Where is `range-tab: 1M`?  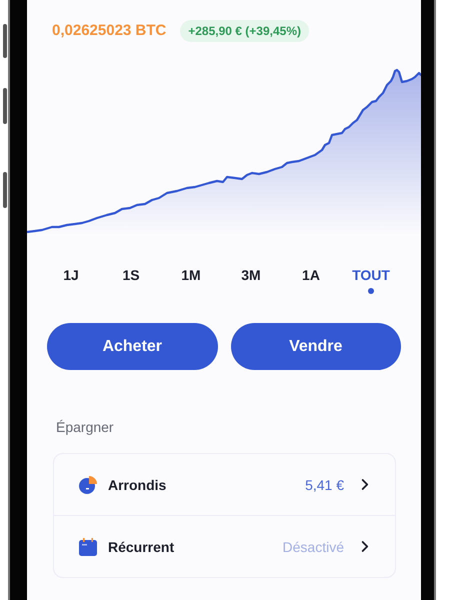 range-tab: 1M is located at coordinates (191, 282).